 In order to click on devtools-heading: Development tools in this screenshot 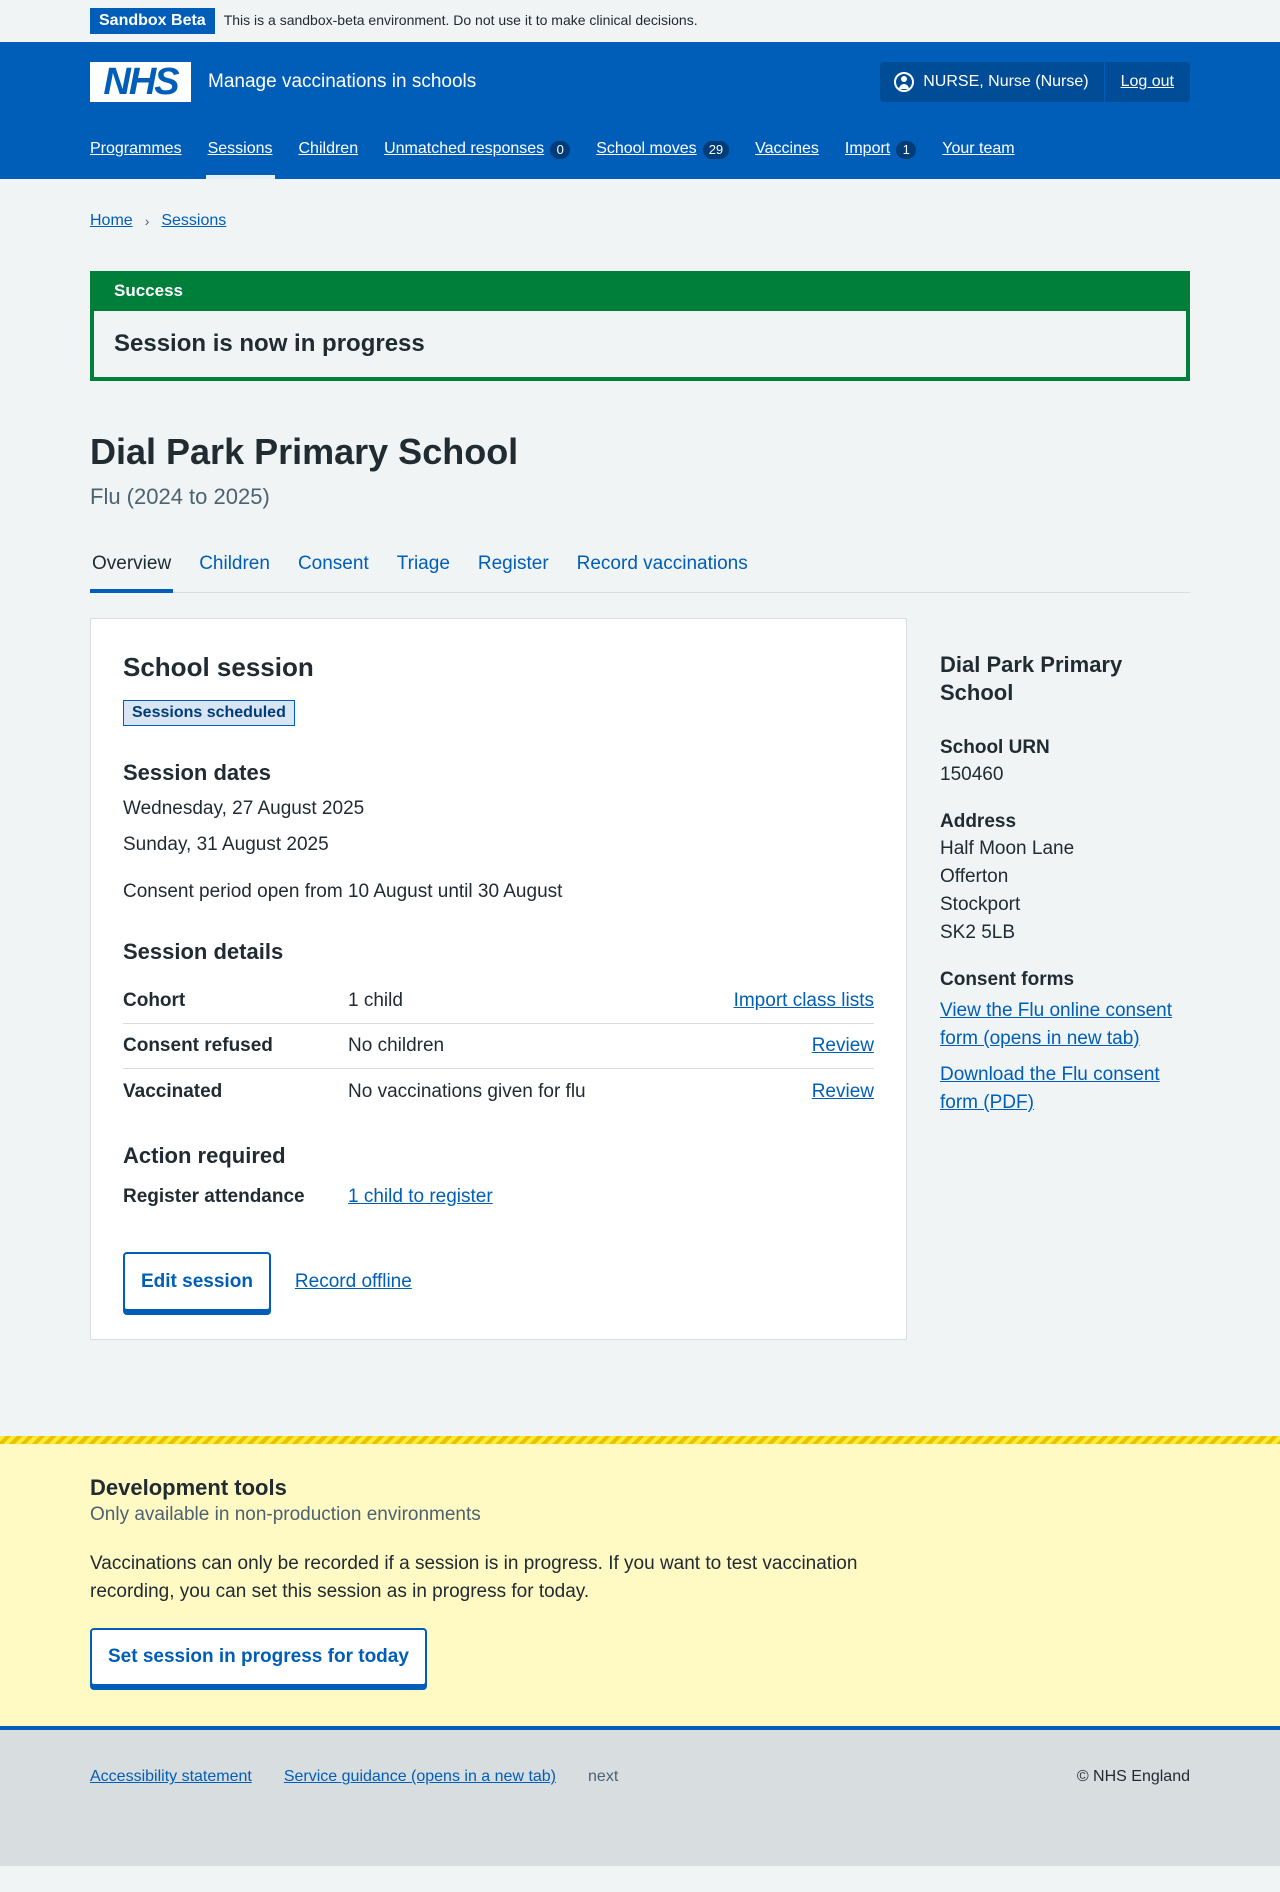, I will do `click(188, 1488)`.